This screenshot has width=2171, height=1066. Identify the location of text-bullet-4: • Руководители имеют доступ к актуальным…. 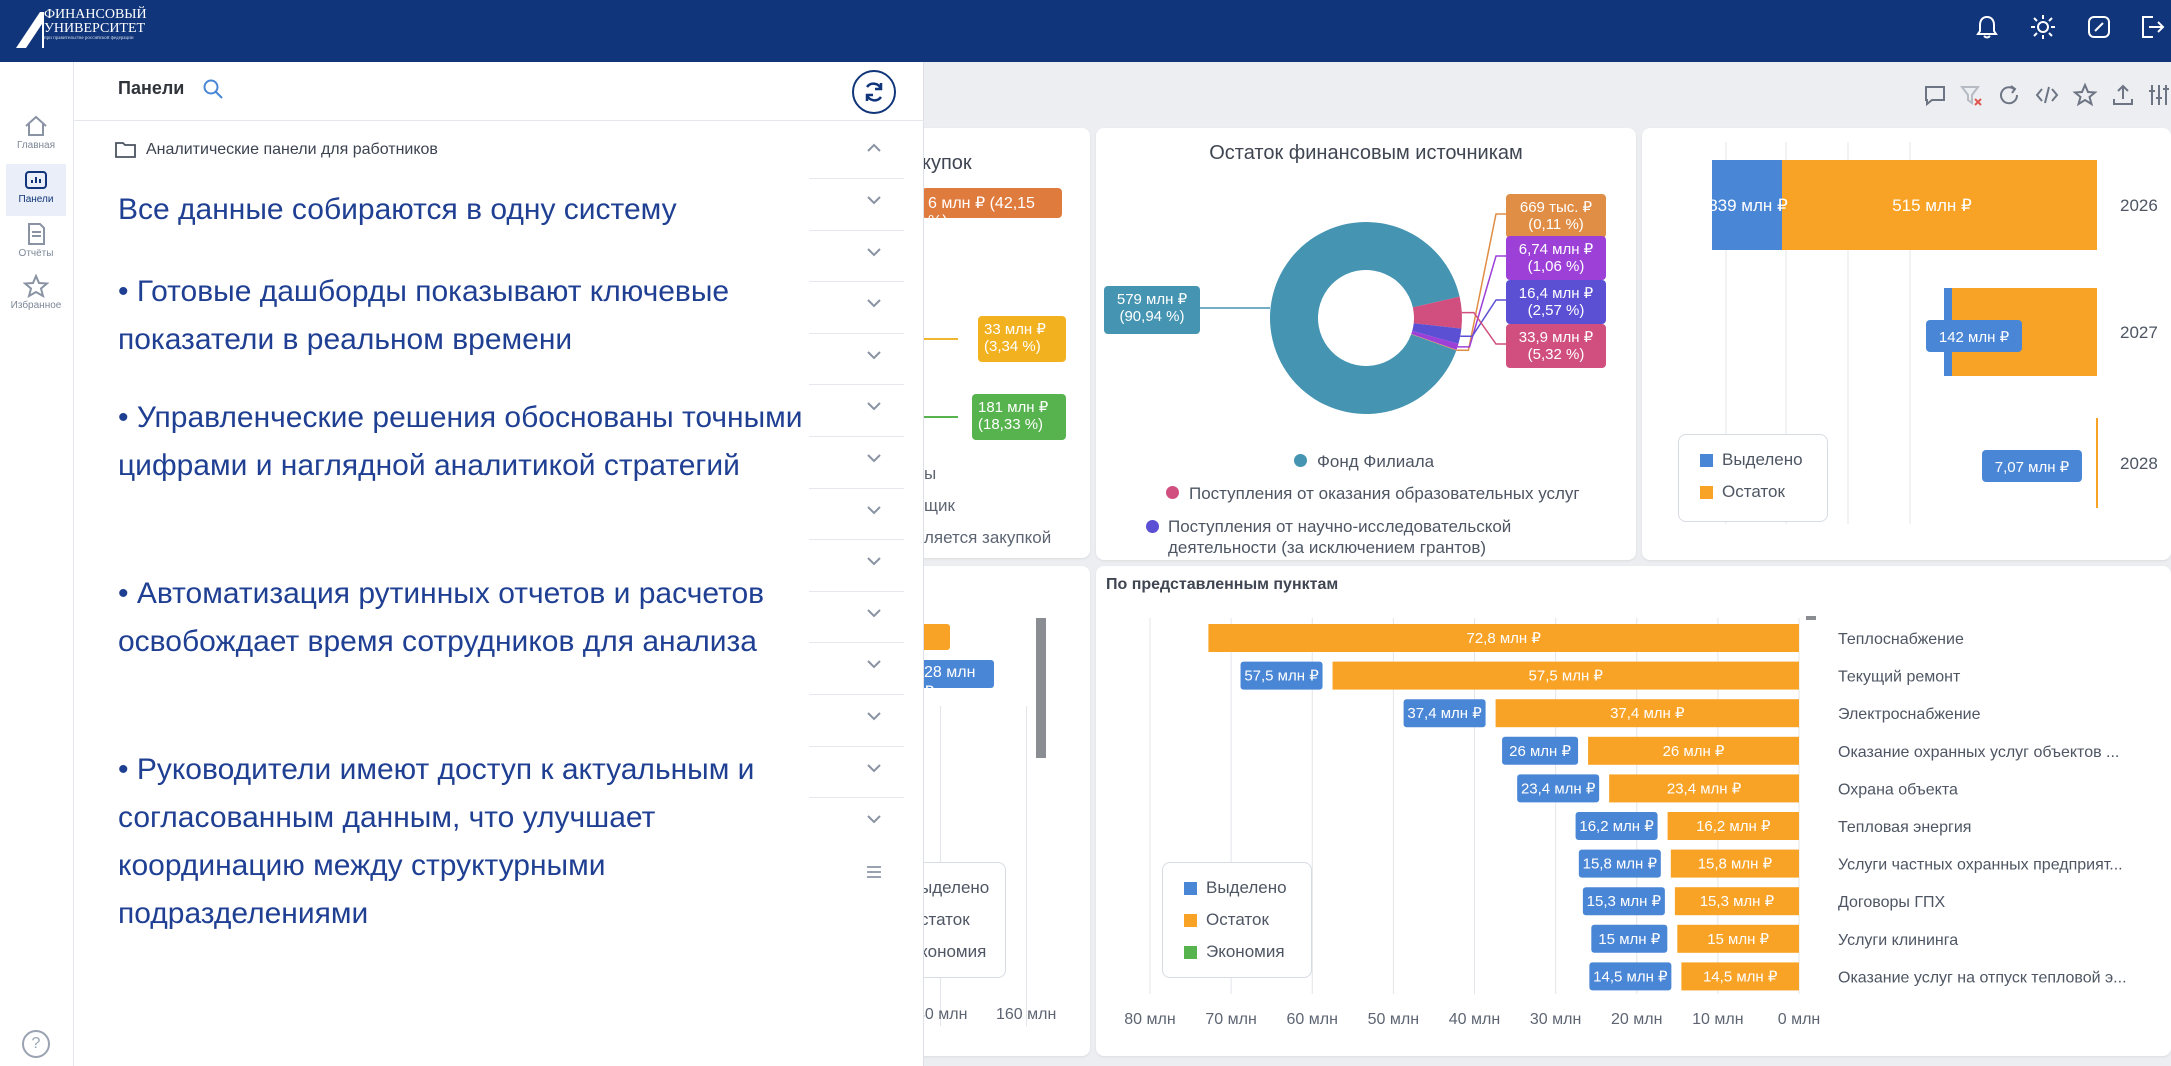
(436, 841).